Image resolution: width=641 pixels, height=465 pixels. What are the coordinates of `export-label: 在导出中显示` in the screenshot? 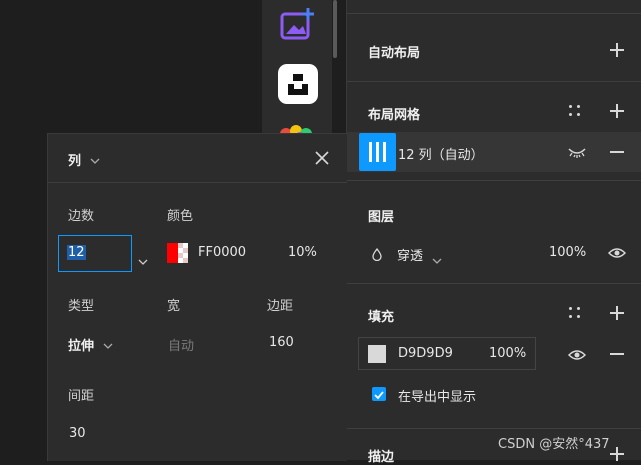 It's located at (437, 397).